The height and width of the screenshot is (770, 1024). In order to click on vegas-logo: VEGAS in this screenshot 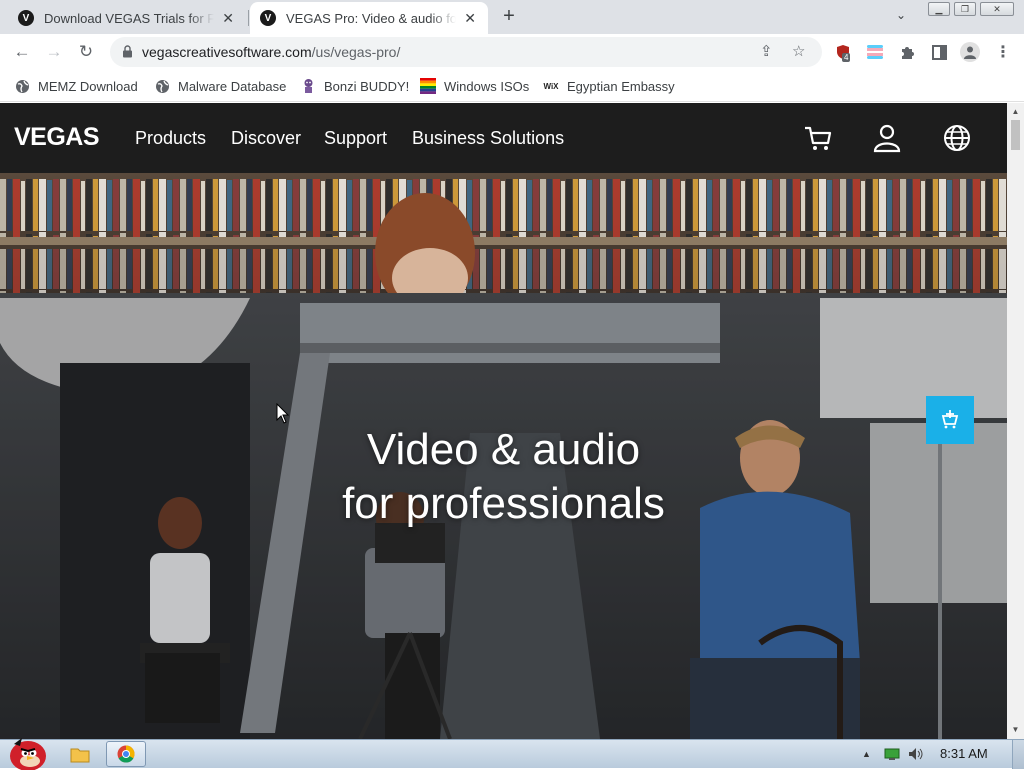, I will do `click(57, 137)`.